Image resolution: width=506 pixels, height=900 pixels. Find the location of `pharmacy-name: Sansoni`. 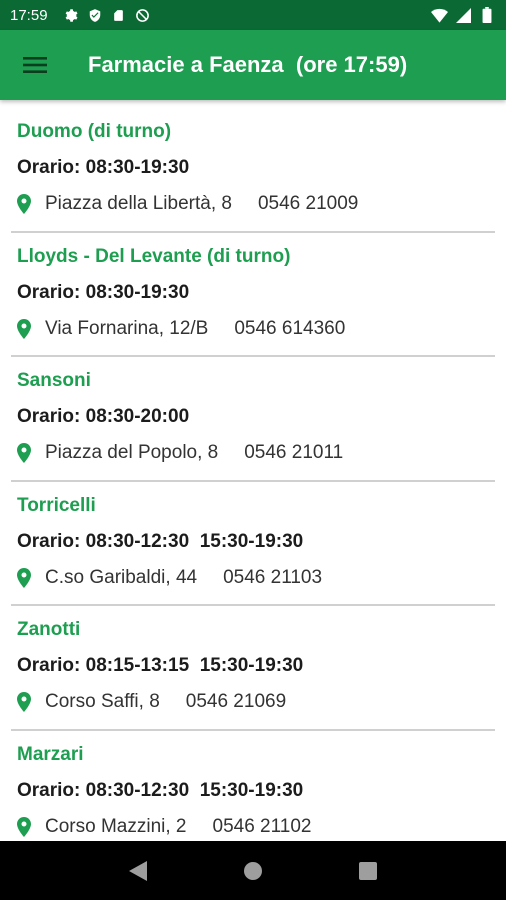

pharmacy-name: Sansoni is located at coordinates (54, 380).